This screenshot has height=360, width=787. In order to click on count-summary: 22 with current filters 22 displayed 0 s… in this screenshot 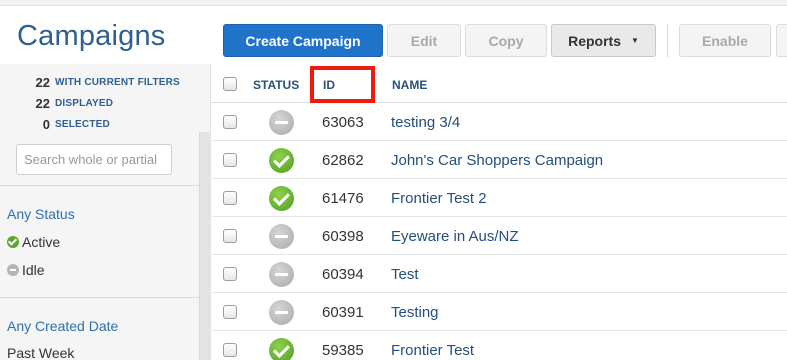, I will do `click(100, 103)`.